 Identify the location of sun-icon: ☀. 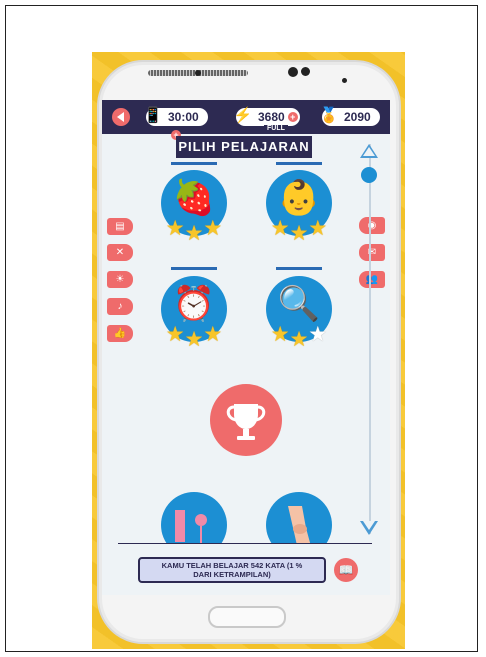
(120, 279).